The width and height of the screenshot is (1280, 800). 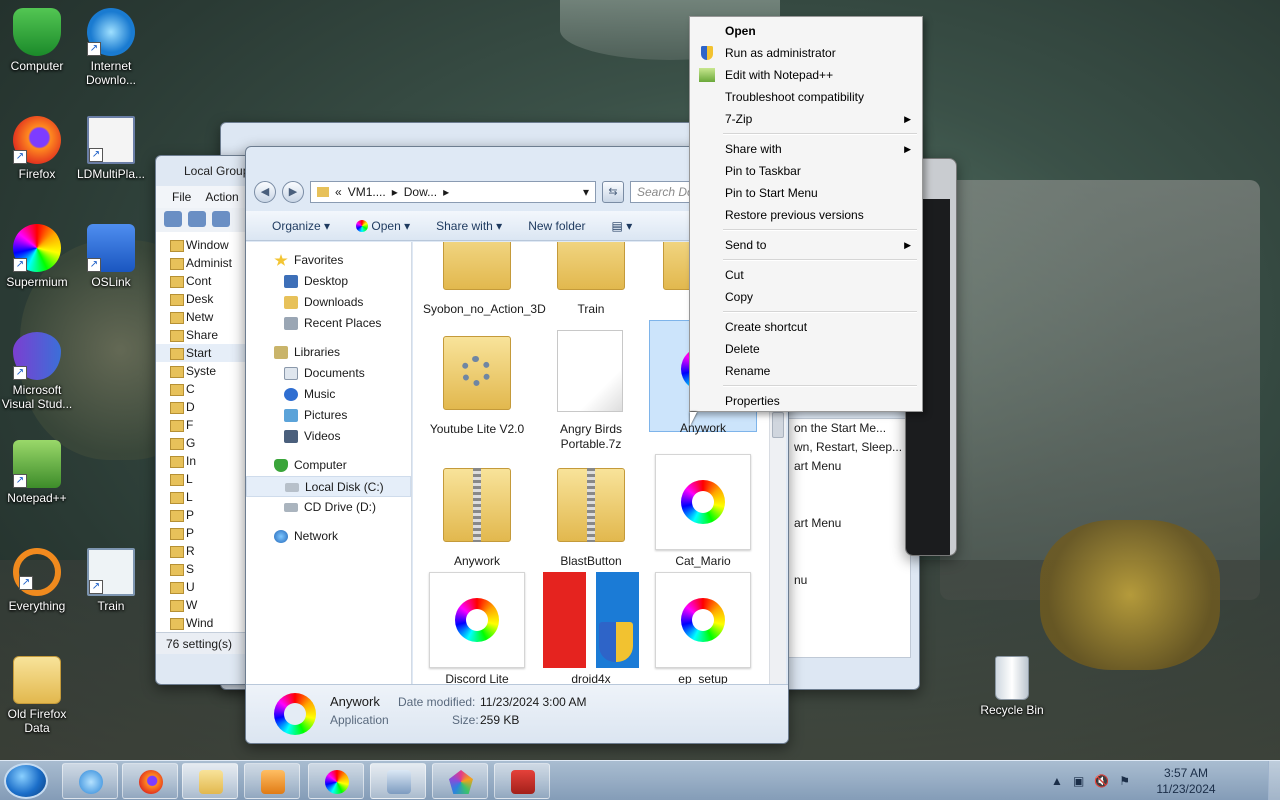 I want to click on taskbar-app, so click(x=460, y=781).